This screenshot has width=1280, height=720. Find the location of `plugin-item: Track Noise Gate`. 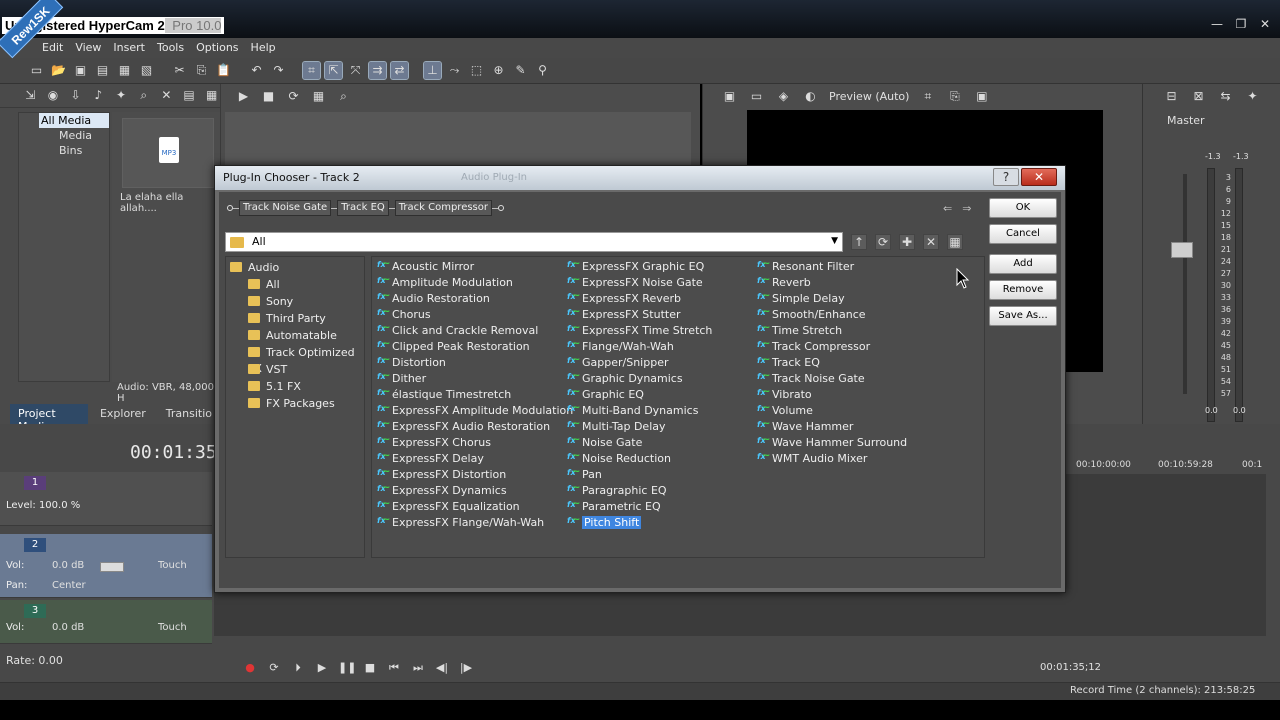

plugin-item: Track Noise Gate is located at coordinates (831, 377).